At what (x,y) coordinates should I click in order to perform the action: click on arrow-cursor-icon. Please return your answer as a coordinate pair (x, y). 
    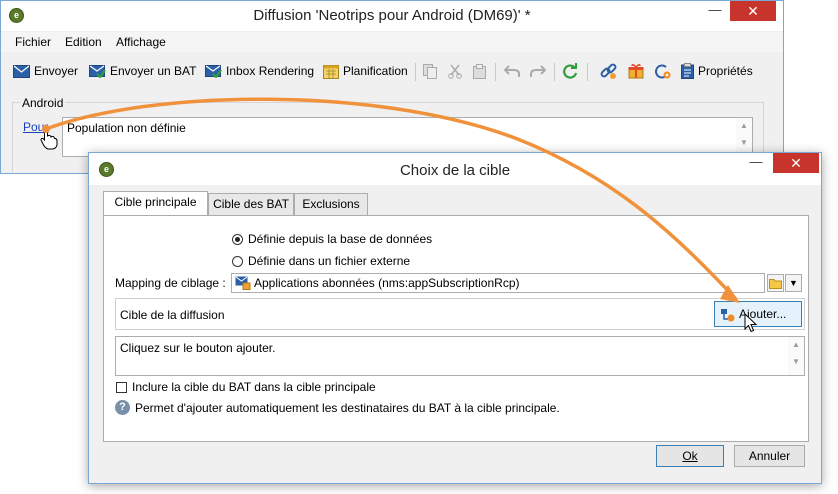
    Looking at the image, I should click on (751, 323).